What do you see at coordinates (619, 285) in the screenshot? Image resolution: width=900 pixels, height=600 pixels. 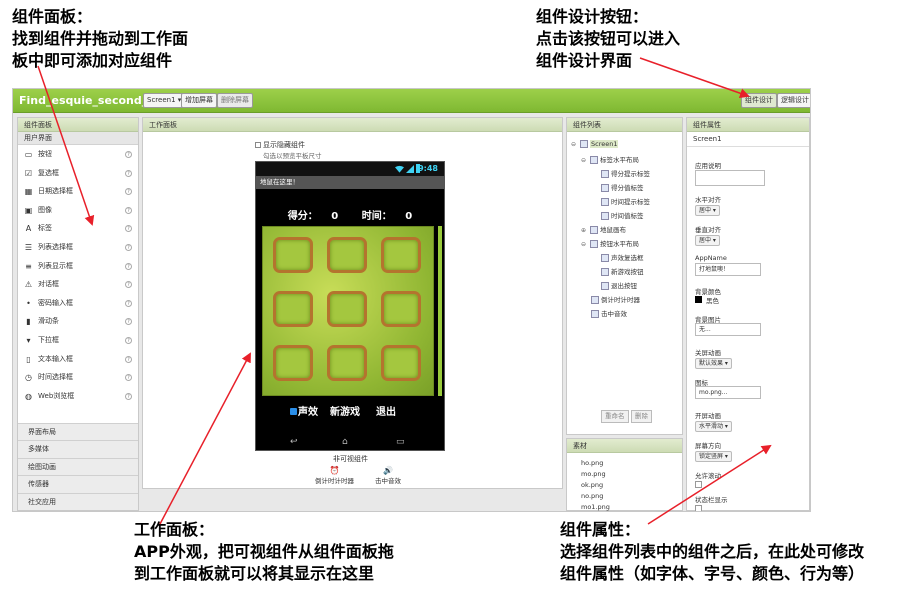 I see `tree-item-quit: 退出按钮` at bounding box center [619, 285].